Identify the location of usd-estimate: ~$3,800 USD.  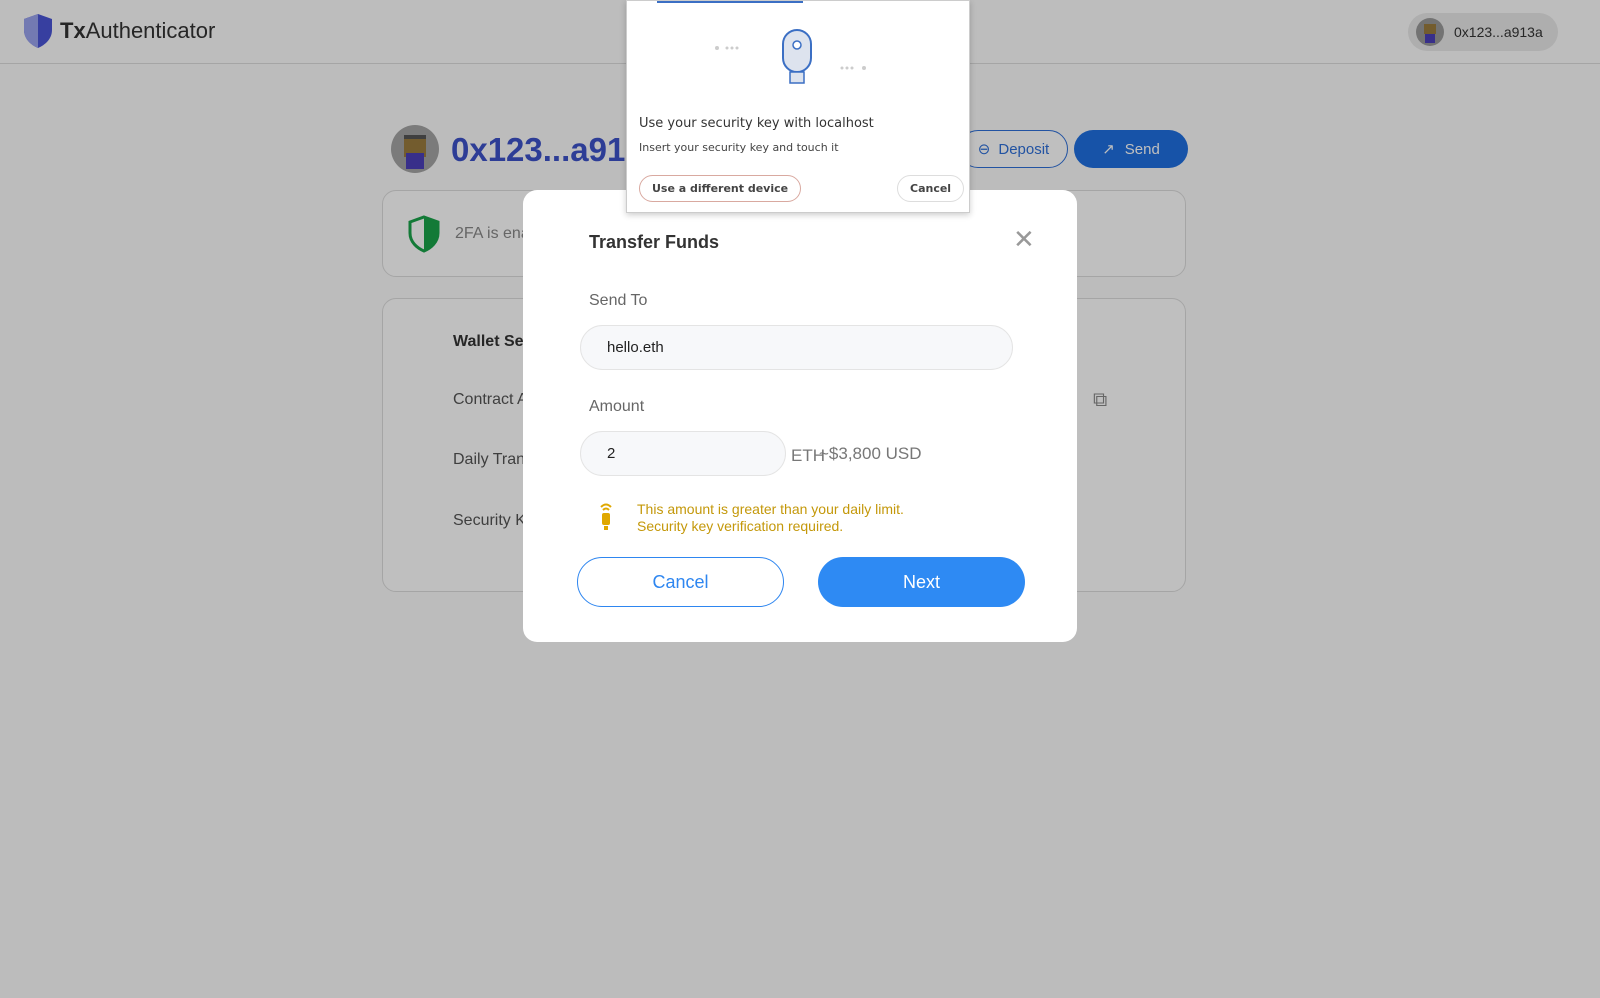
(870, 453).